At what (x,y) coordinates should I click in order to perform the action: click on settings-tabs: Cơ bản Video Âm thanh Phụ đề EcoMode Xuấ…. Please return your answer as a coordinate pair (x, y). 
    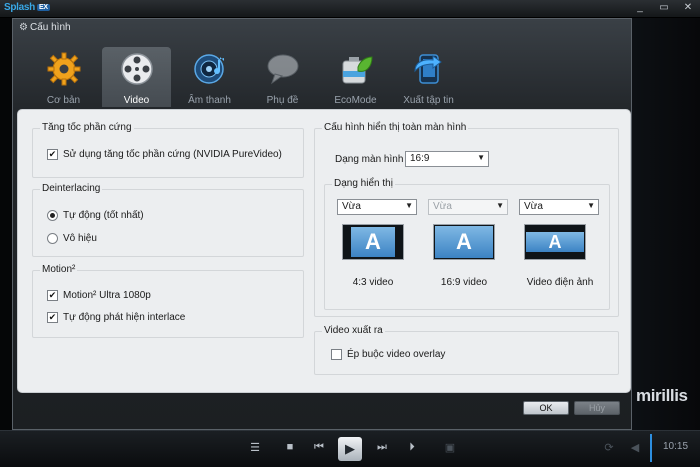
    Looking at the image, I should click on (246, 77).